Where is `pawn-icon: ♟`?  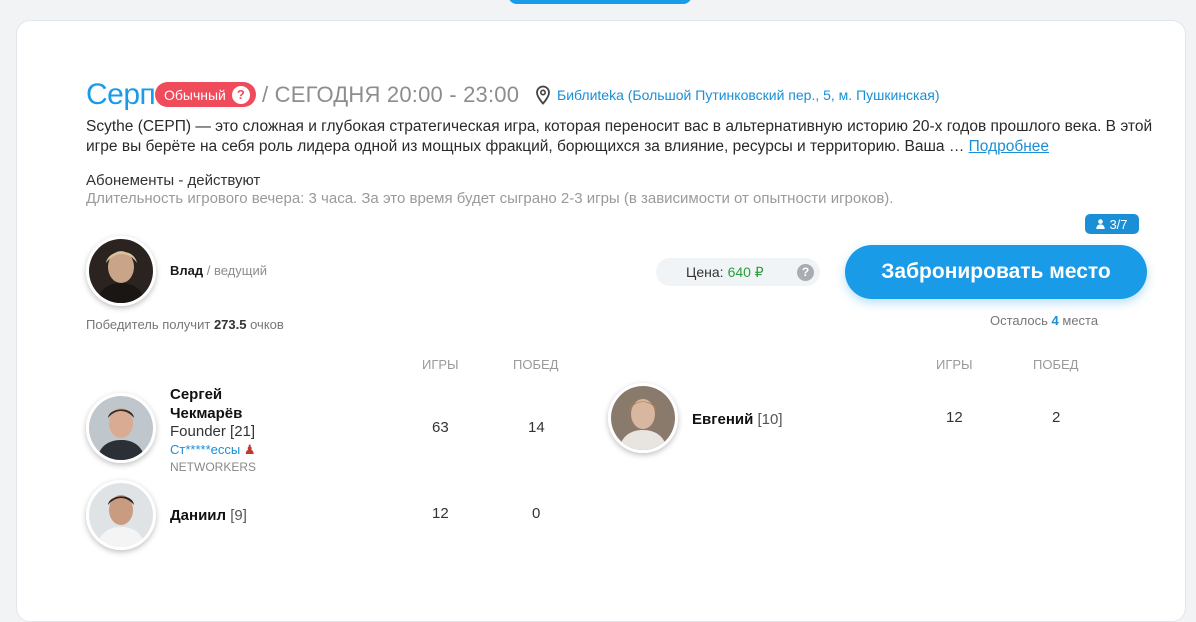 pawn-icon: ♟ is located at coordinates (249, 449).